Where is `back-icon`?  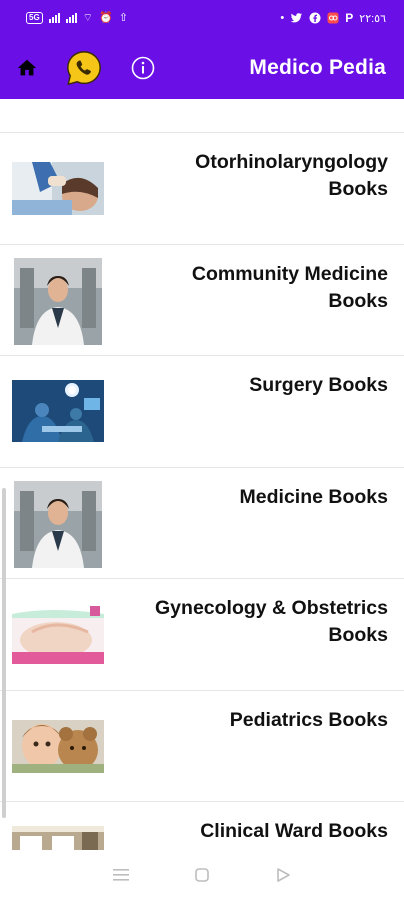
back-icon is located at coordinates (284, 875).